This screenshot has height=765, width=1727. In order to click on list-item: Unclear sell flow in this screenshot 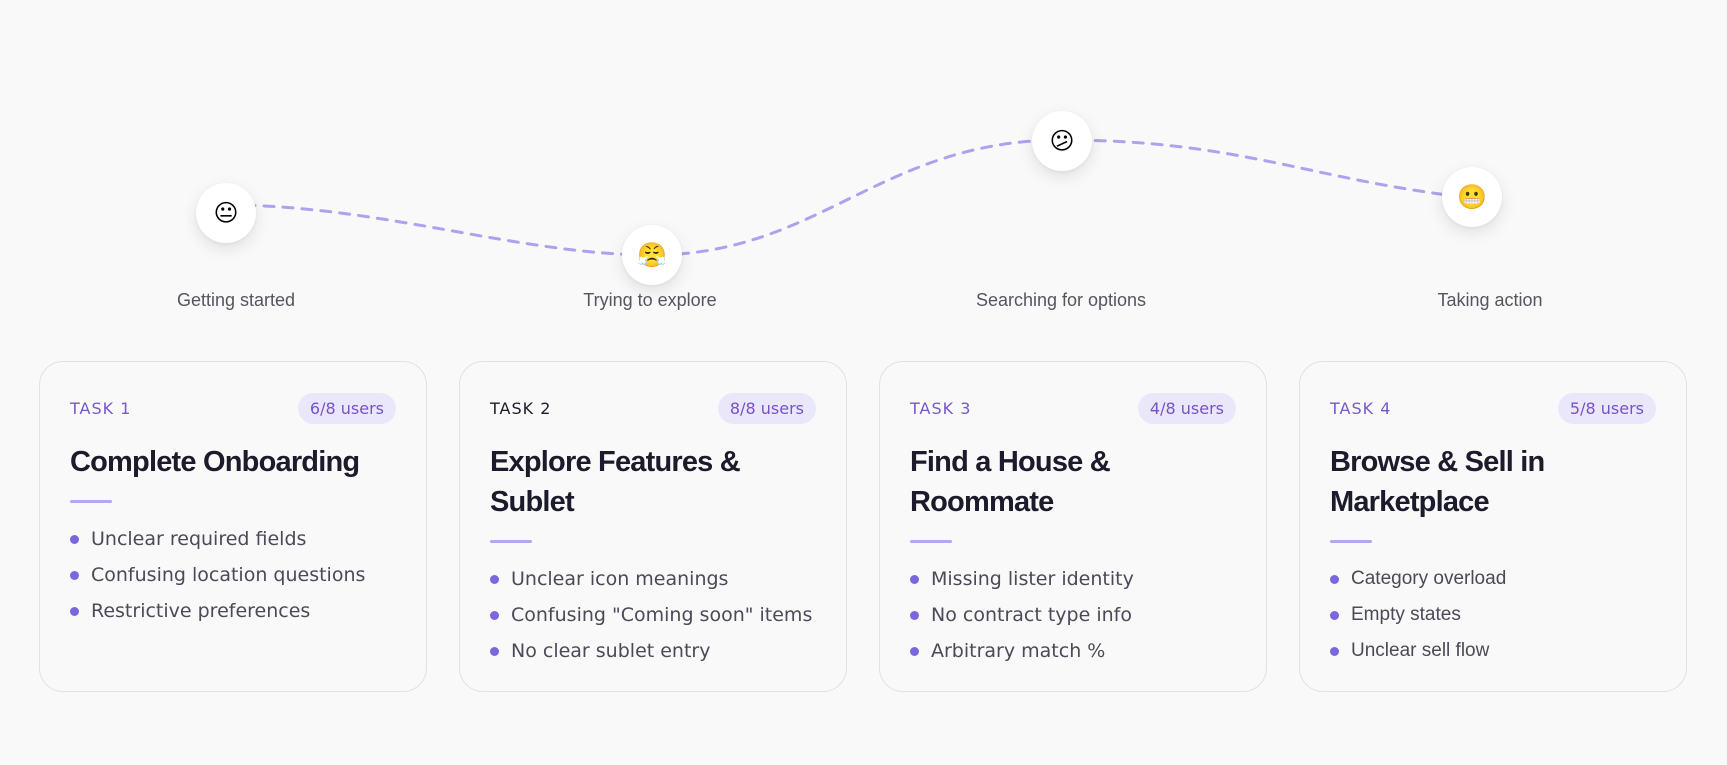, I will do `click(1493, 651)`.